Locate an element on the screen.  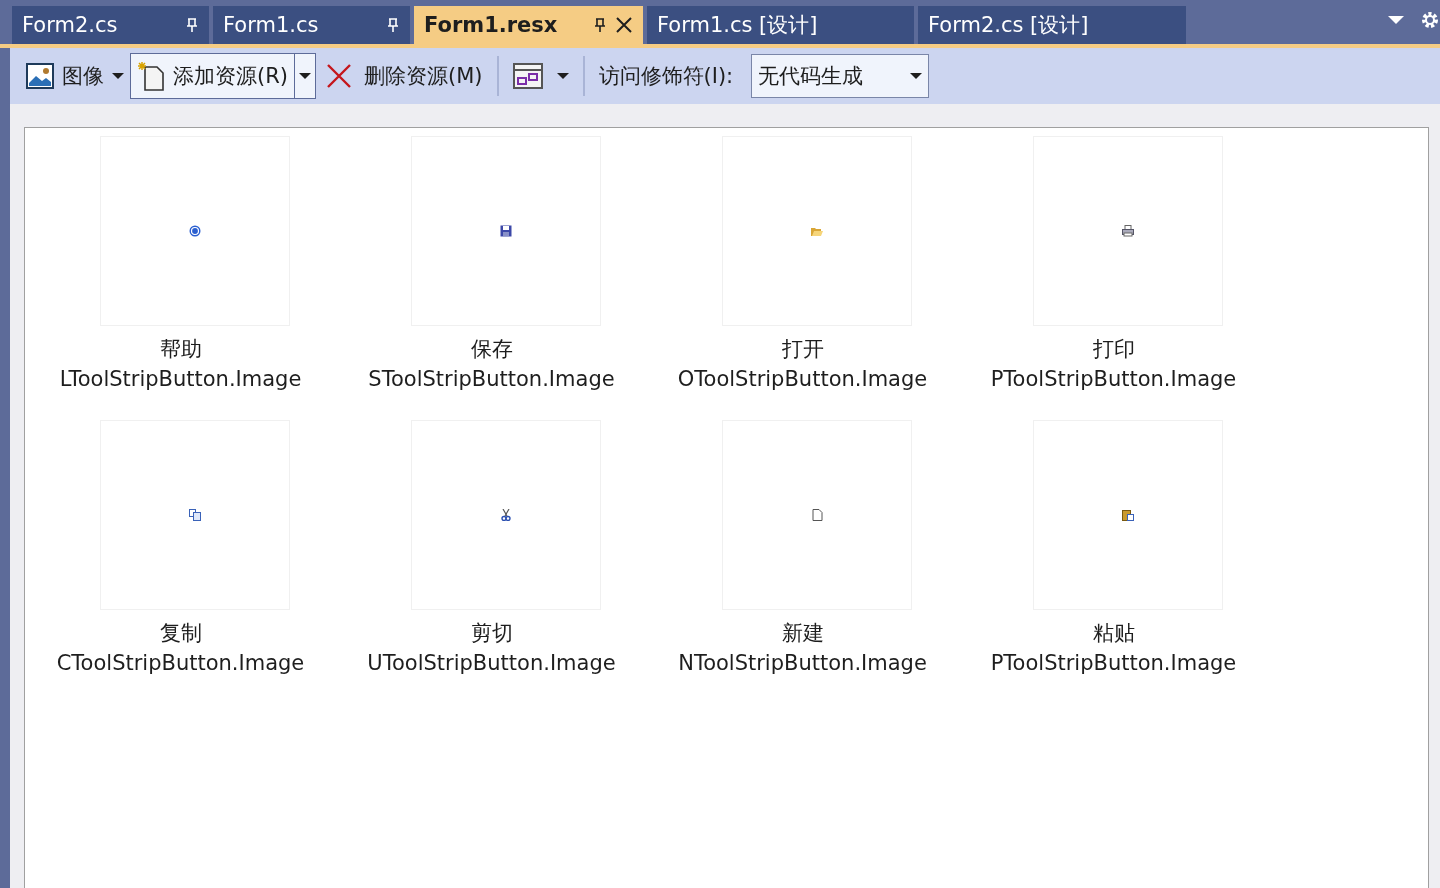
image-type-button: 图像 is located at coordinates (75, 76).